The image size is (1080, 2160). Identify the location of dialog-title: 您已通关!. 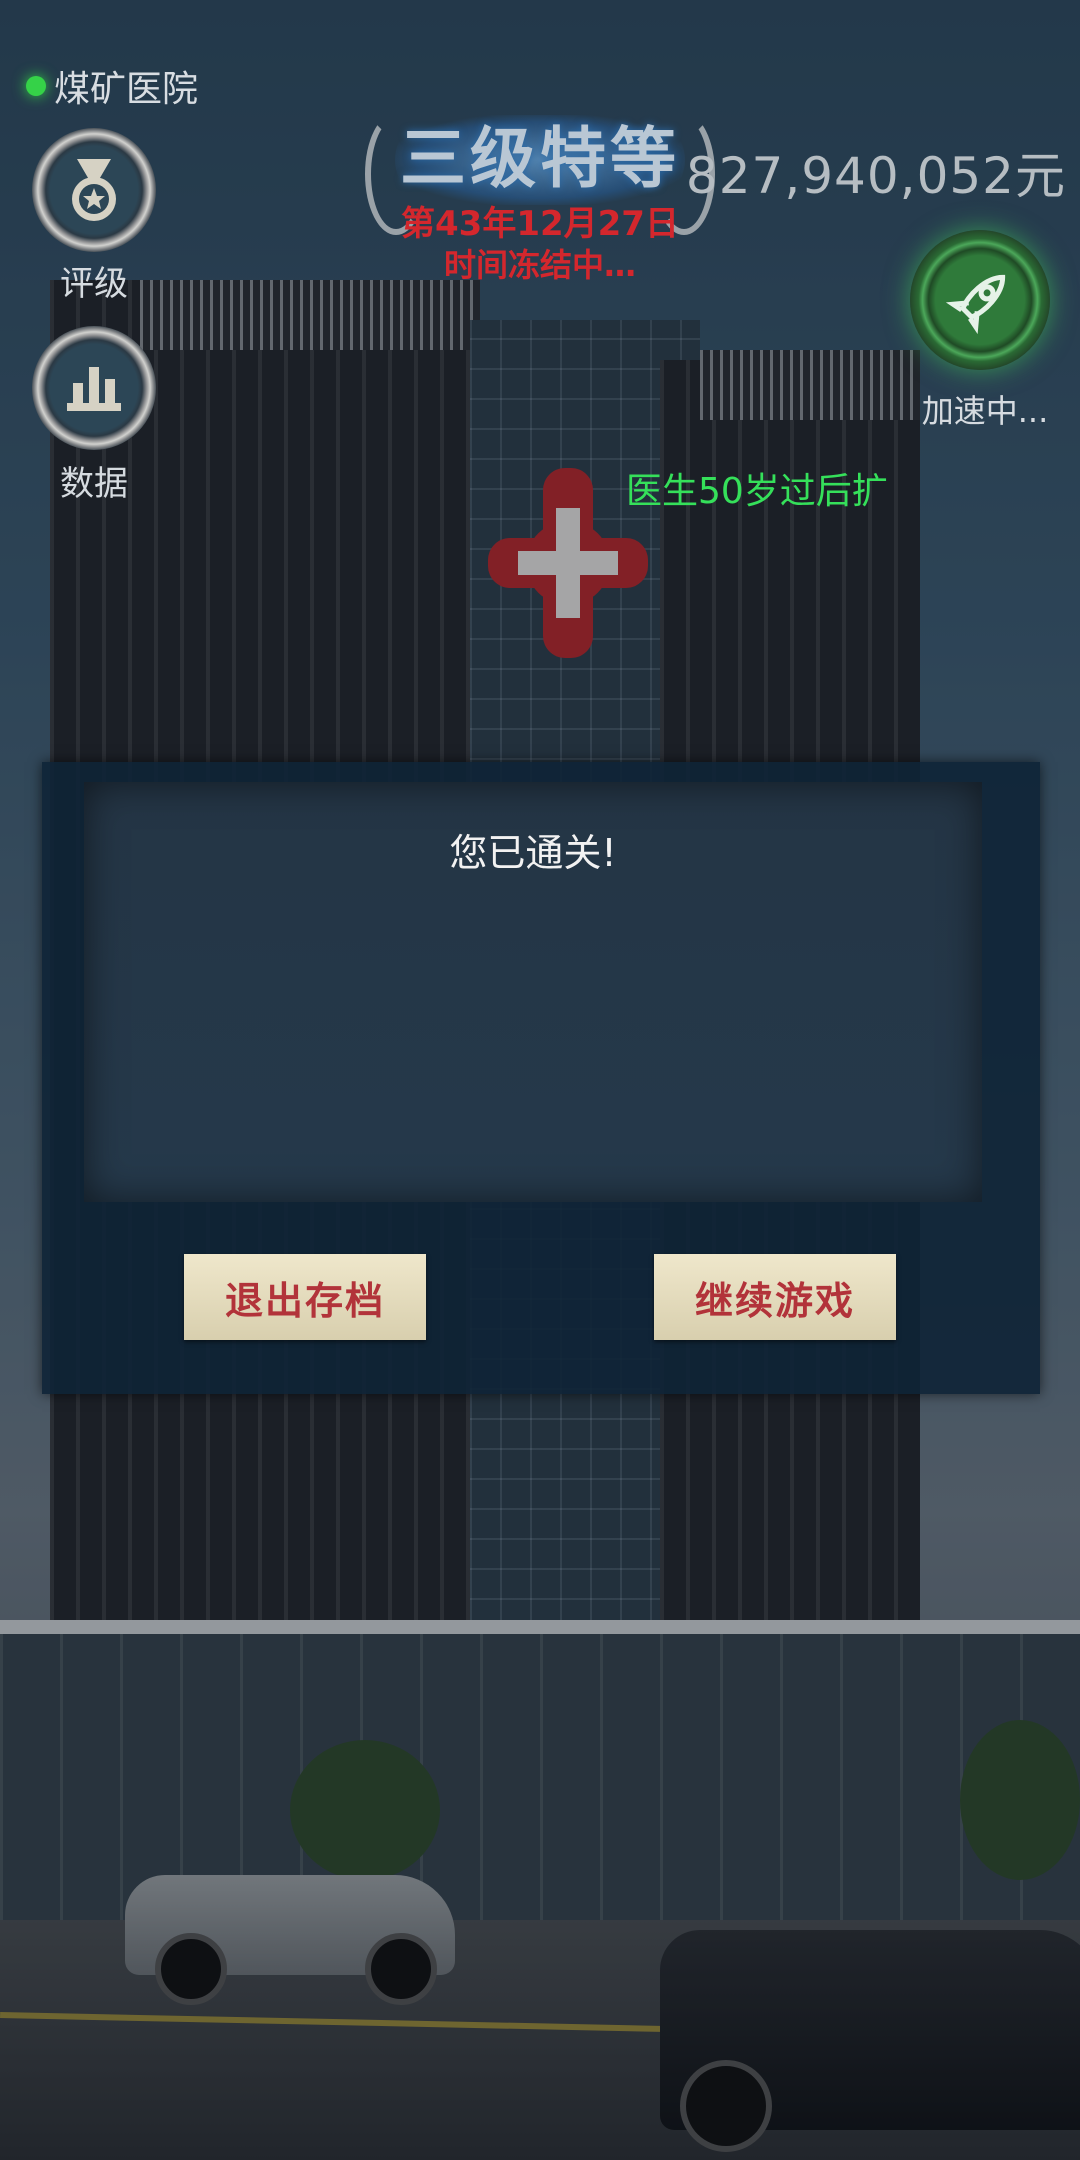
(533, 853).